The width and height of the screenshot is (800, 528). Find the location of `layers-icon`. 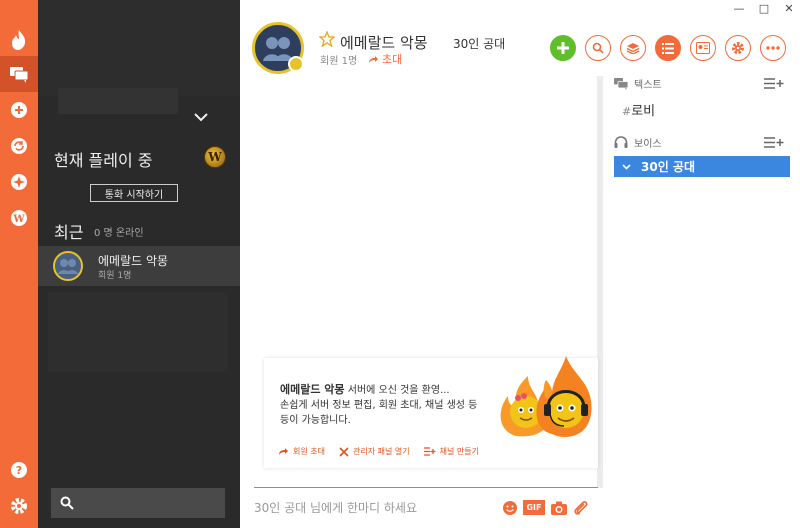

layers-icon is located at coordinates (633, 48).